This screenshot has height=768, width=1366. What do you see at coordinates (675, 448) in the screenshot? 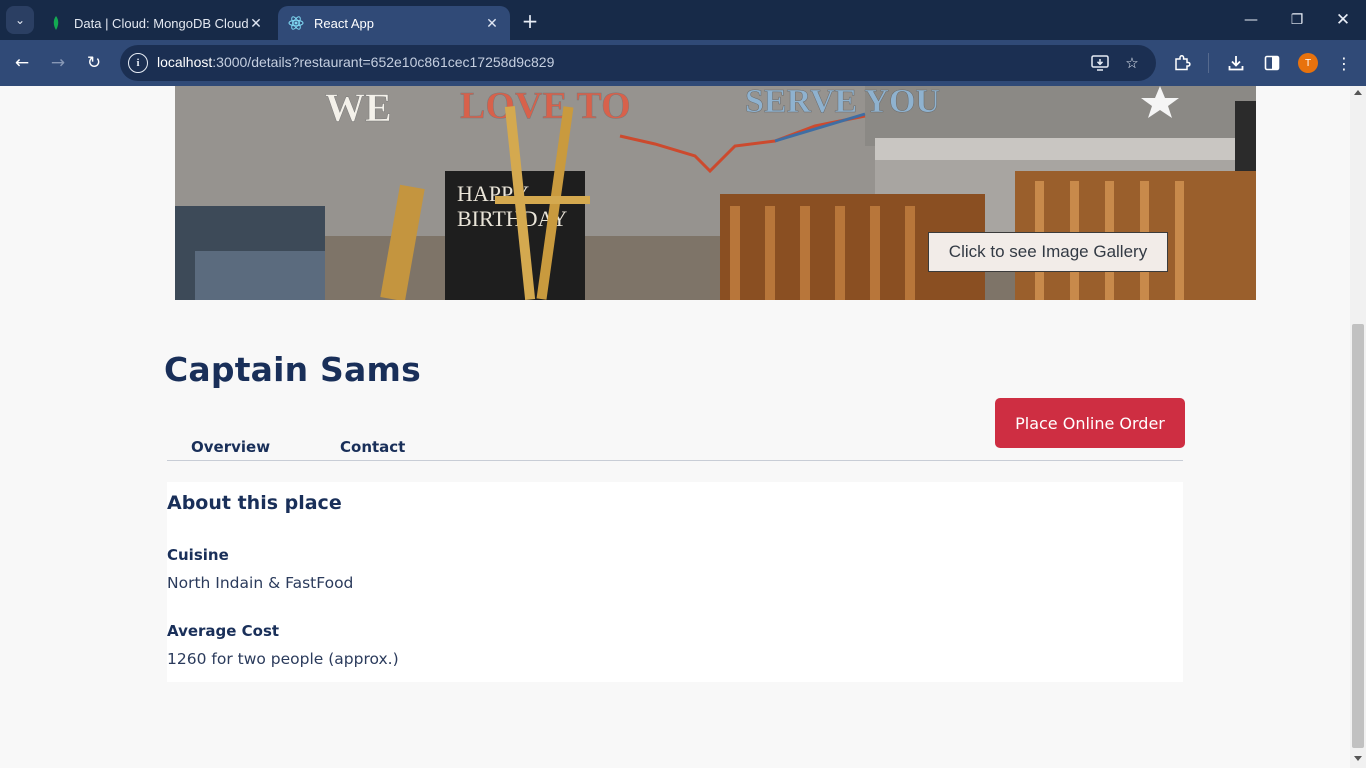
I see `detail-tabs: Overview Contact` at bounding box center [675, 448].